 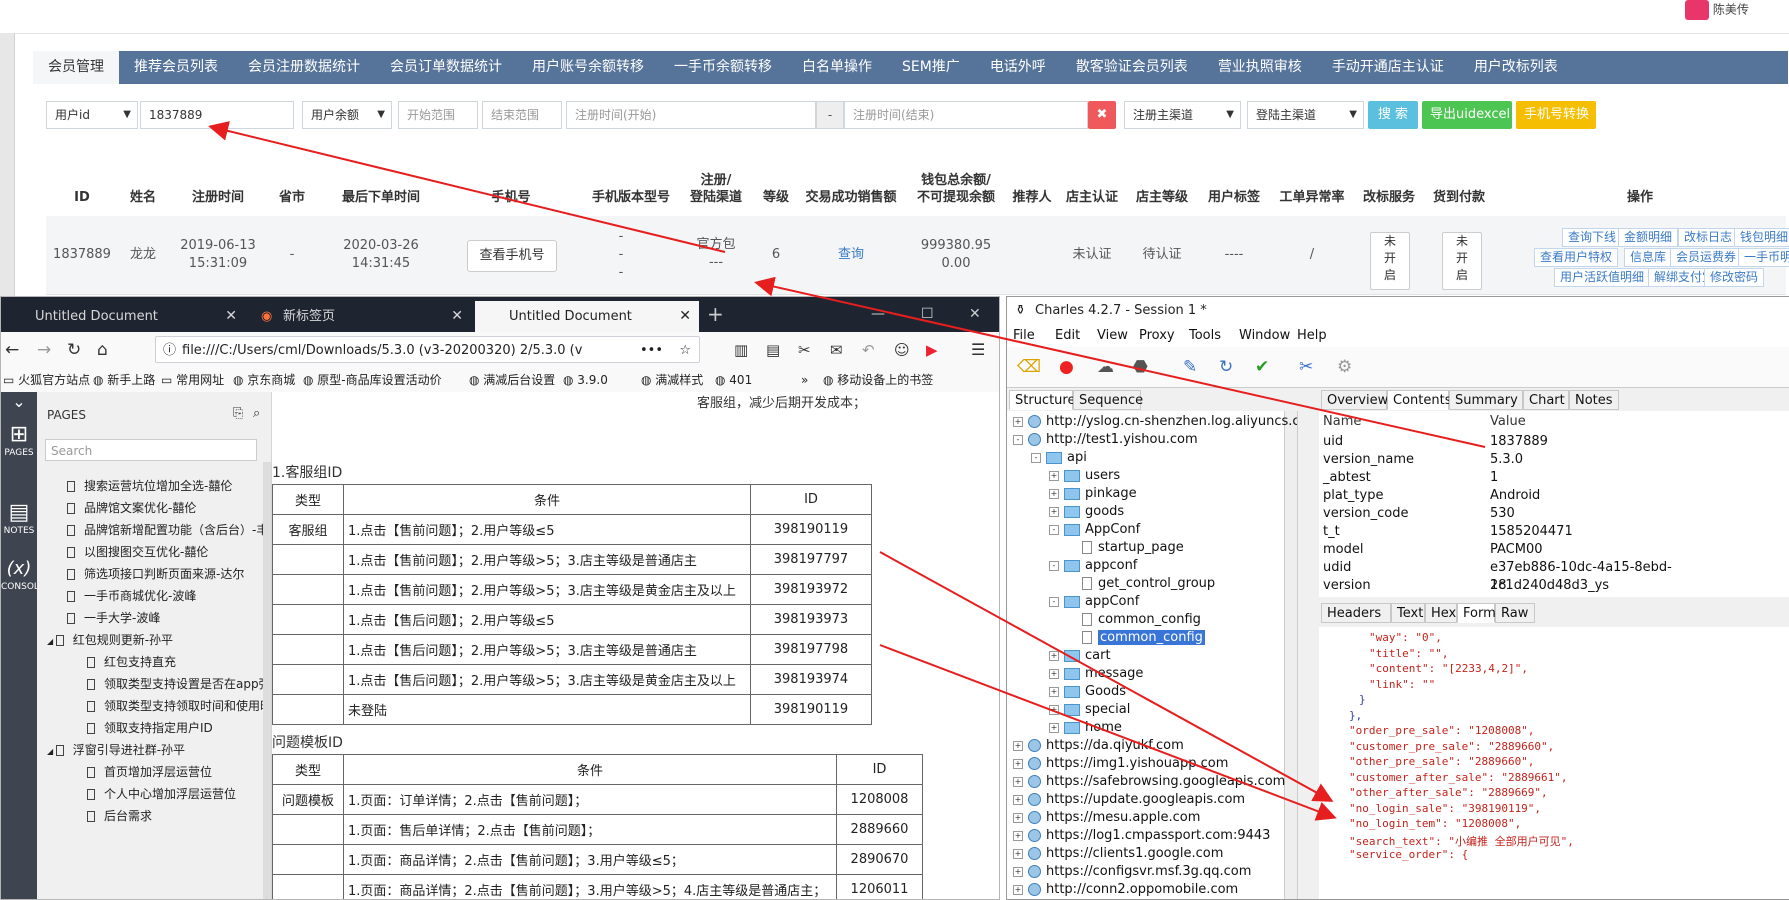 I want to click on collapse-icon: ⌄, so click(x=19, y=401).